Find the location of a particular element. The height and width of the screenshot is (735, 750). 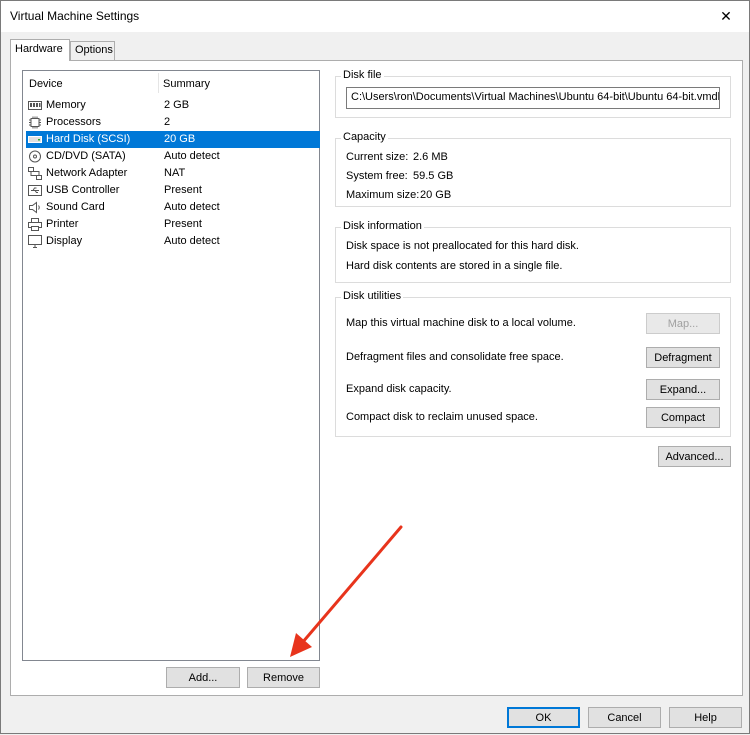

device-summary: 2 GB is located at coordinates (177, 105).